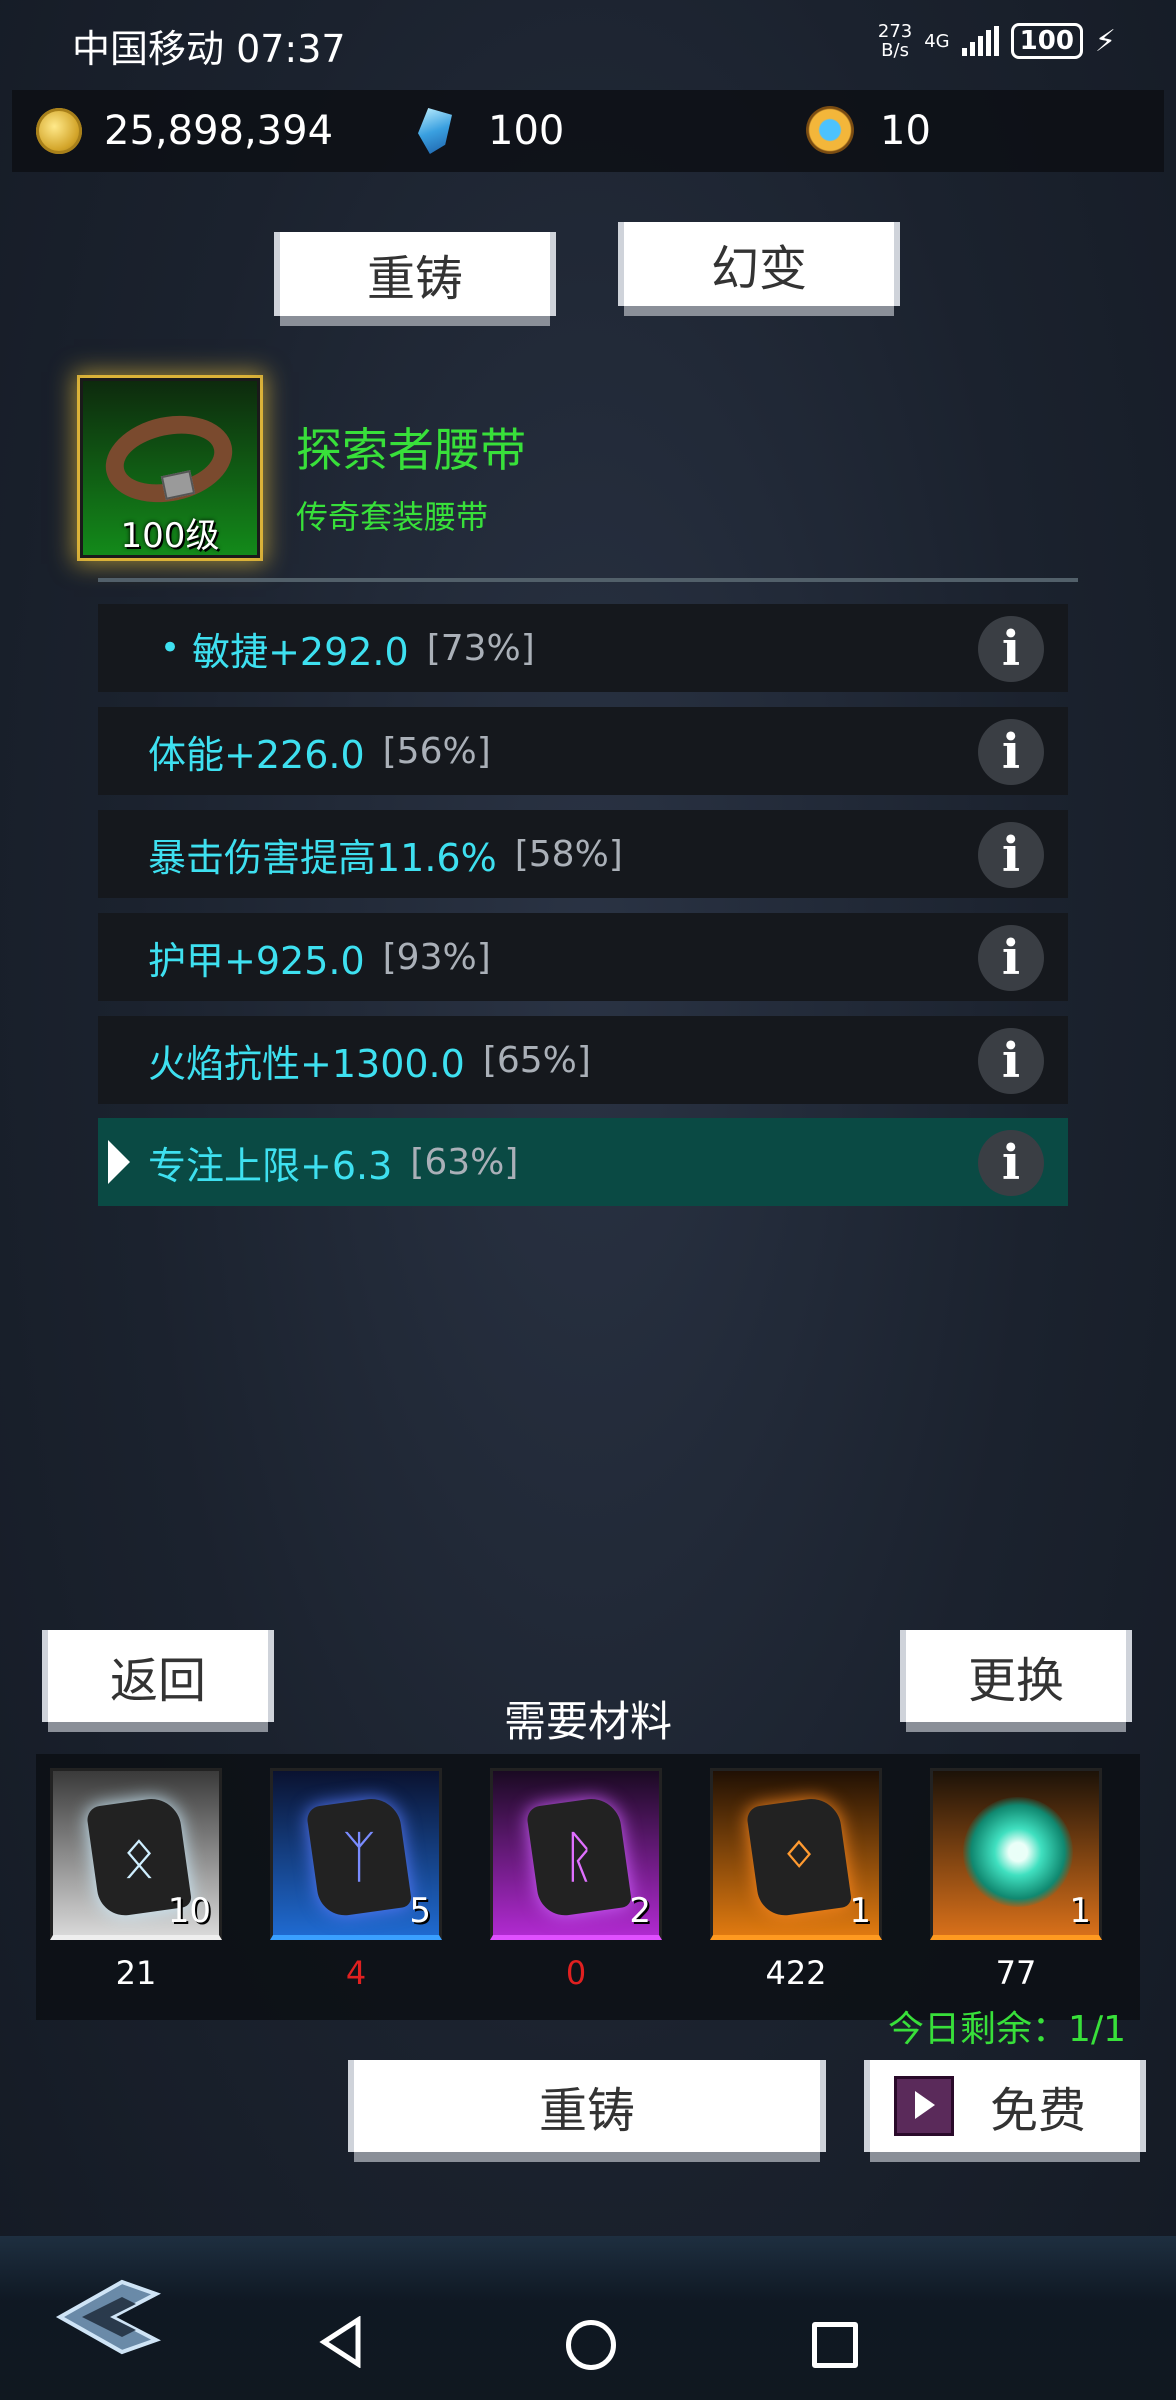 The image size is (1176, 2400). Describe the element at coordinates (568, 854) in the screenshot. I see `stat-percent: [58%]` at that location.